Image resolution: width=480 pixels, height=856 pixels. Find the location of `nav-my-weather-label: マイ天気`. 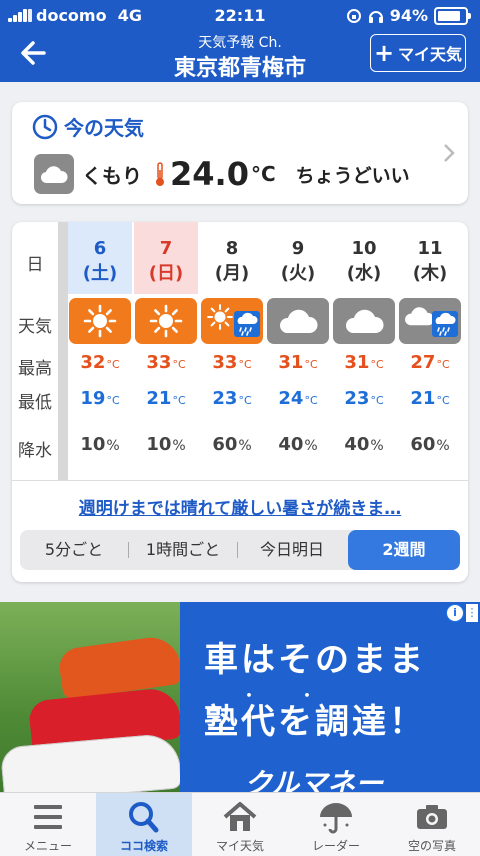

nav-my-weather-label: マイ天気 is located at coordinates (239, 846).